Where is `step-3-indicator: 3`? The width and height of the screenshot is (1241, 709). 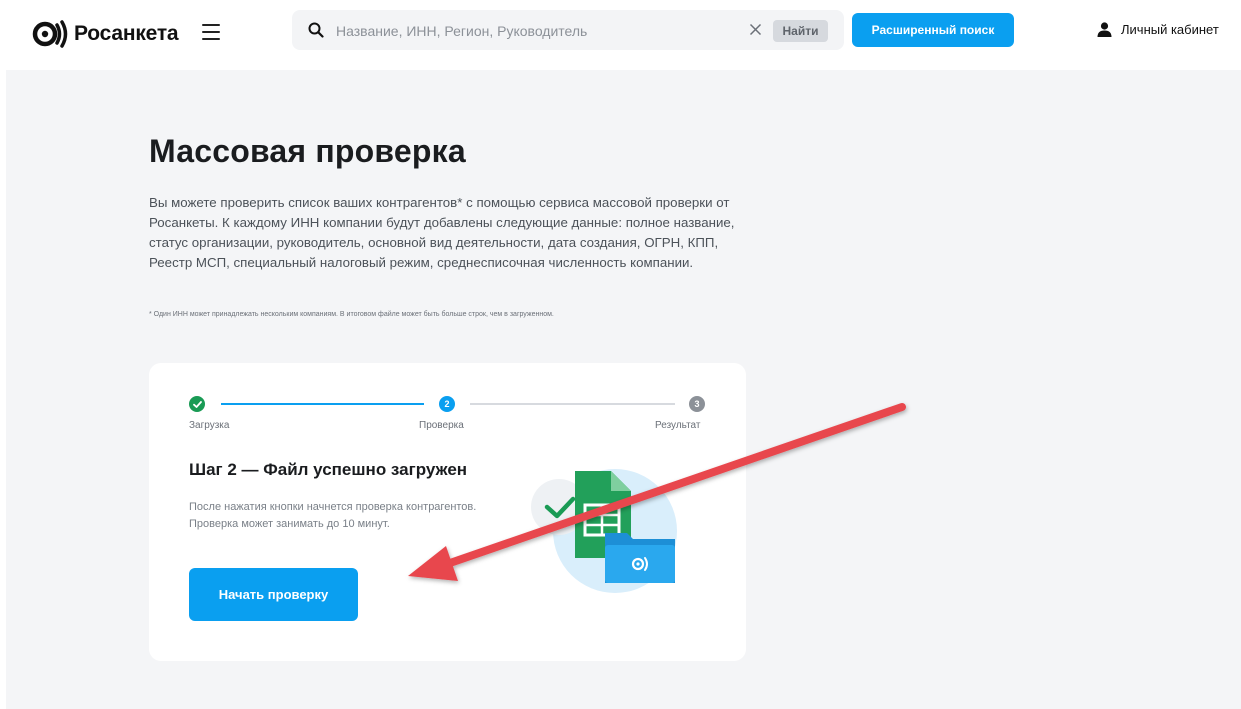
step-3-indicator: 3 is located at coordinates (697, 404).